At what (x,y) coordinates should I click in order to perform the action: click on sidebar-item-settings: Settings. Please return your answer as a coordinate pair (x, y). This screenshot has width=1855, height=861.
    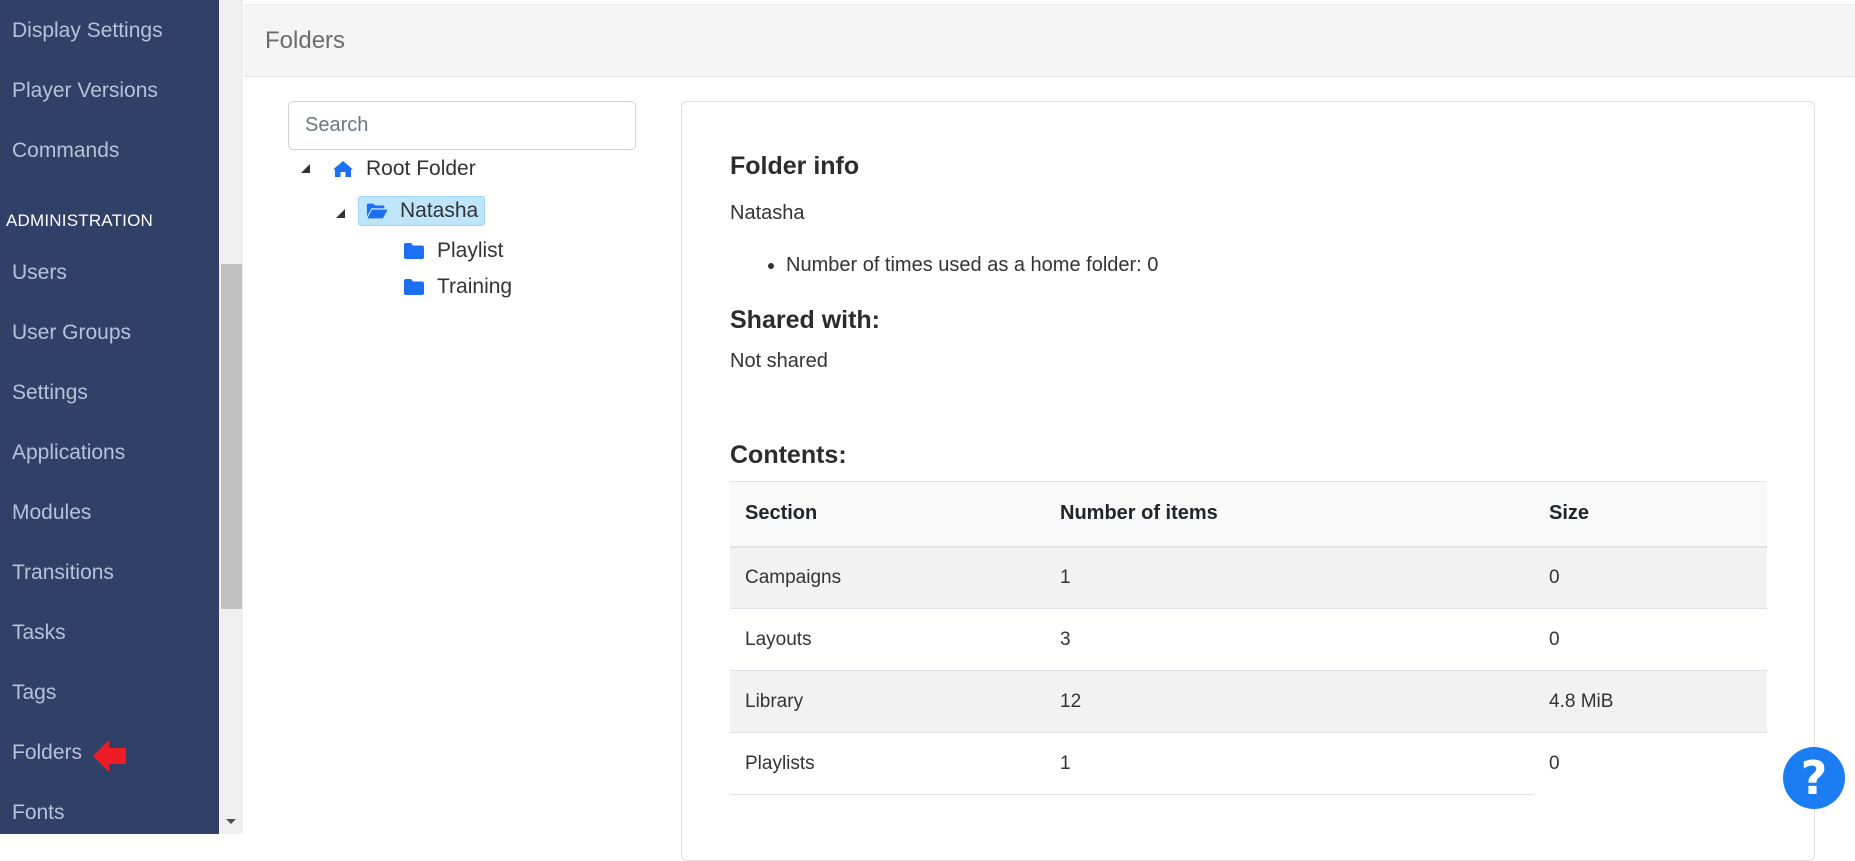
    Looking at the image, I should click on (50, 393).